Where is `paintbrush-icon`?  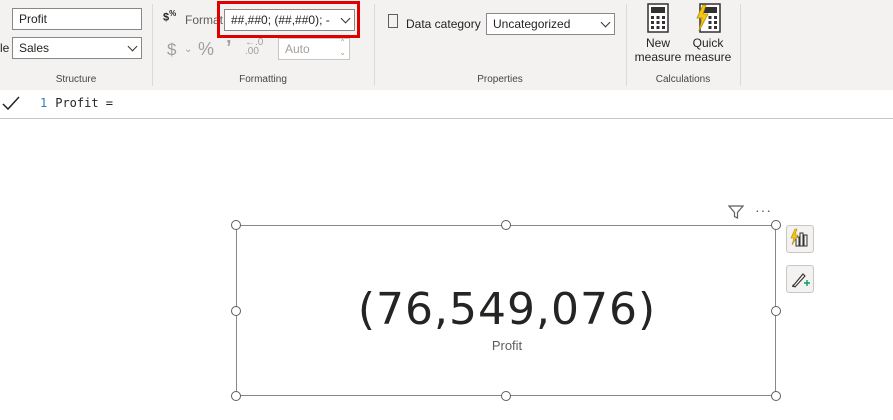 paintbrush-icon is located at coordinates (801, 280).